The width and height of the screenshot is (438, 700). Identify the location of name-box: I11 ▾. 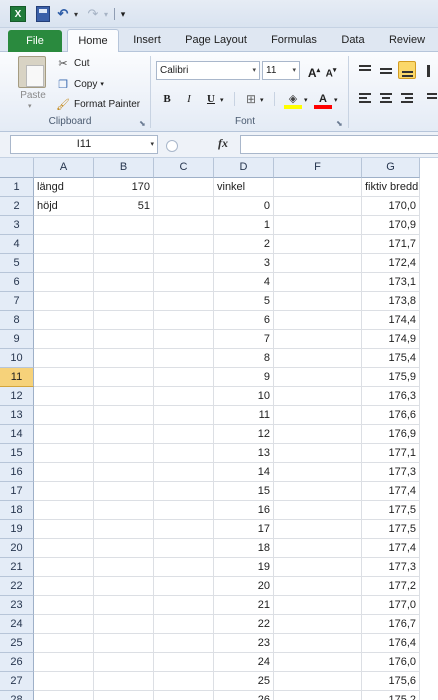
(84, 144).